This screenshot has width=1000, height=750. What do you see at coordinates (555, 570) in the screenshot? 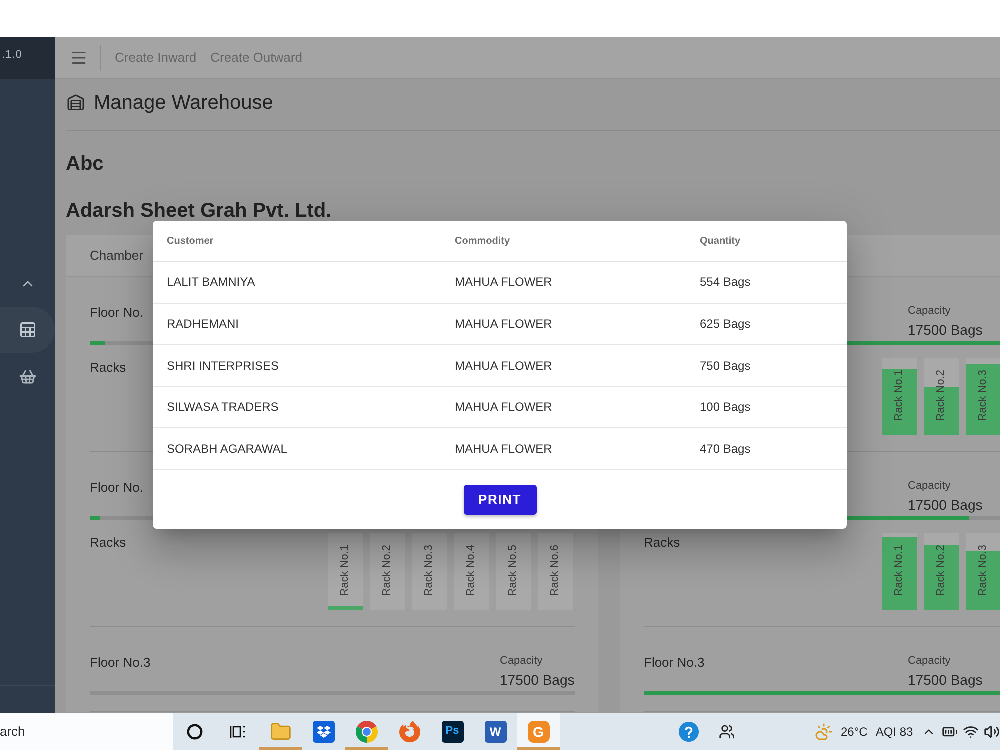
I see `rack-label: Rack No.6` at bounding box center [555, 570].